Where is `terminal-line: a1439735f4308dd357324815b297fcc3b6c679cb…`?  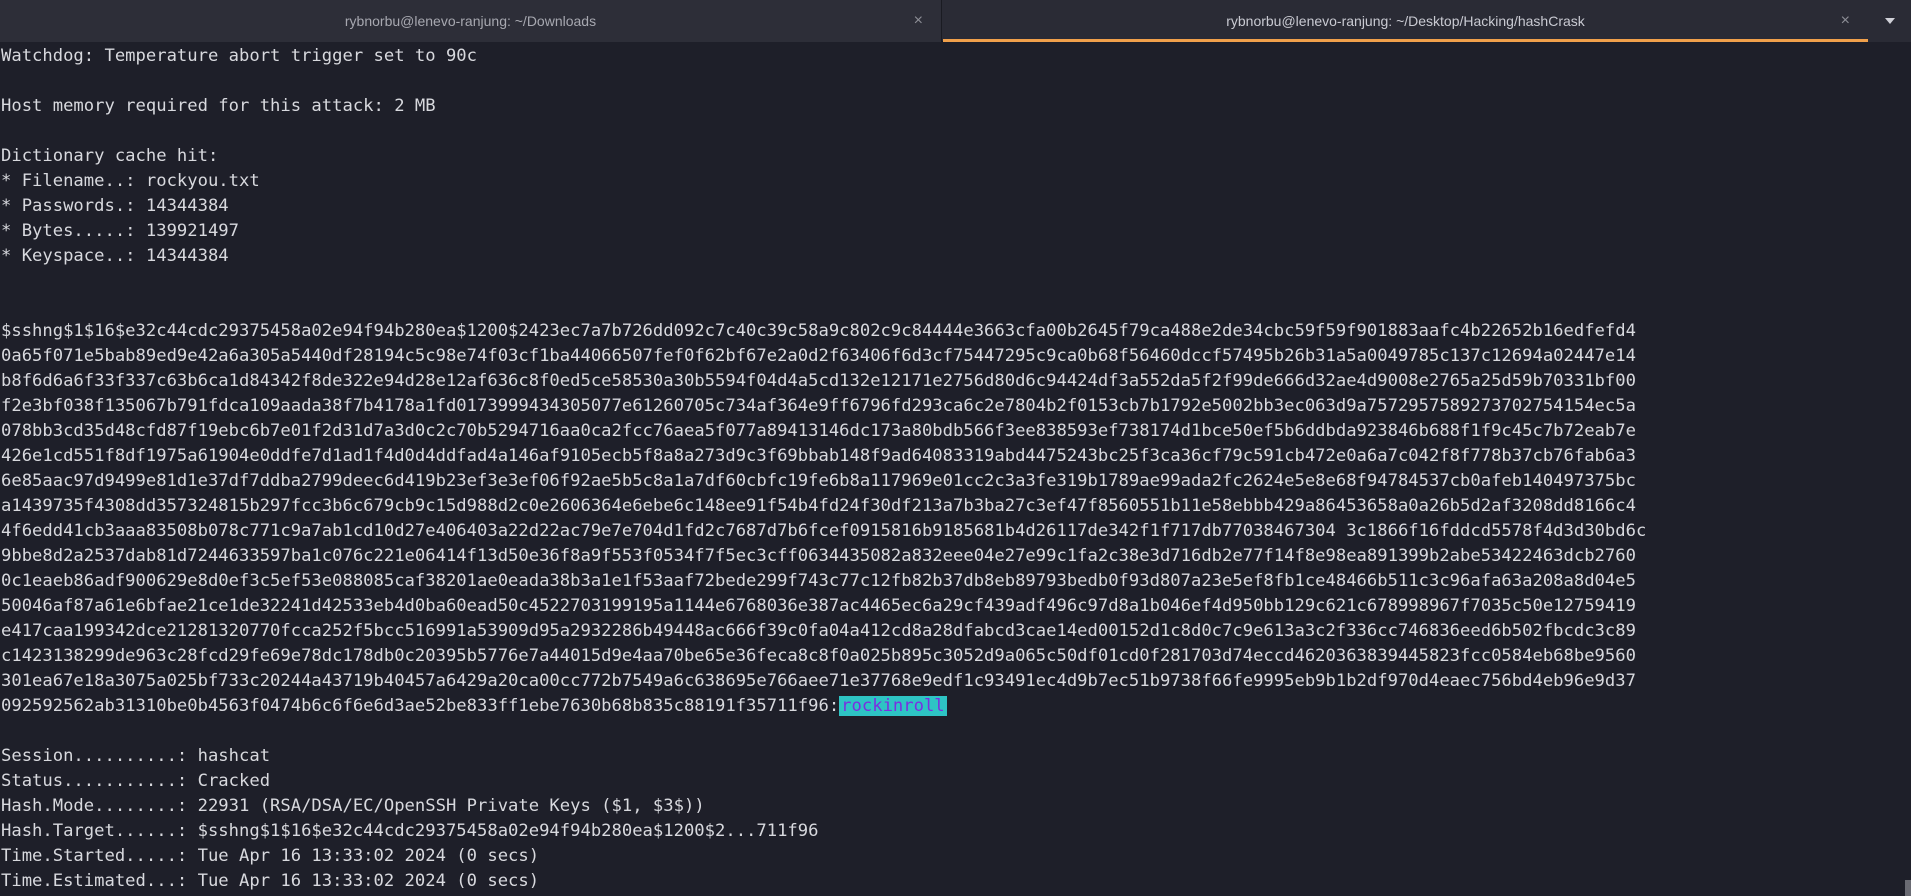 terminal-line: a1439735f4308dd357324815b297fcc3b6c679cb… is located at coordinates (818, 506).